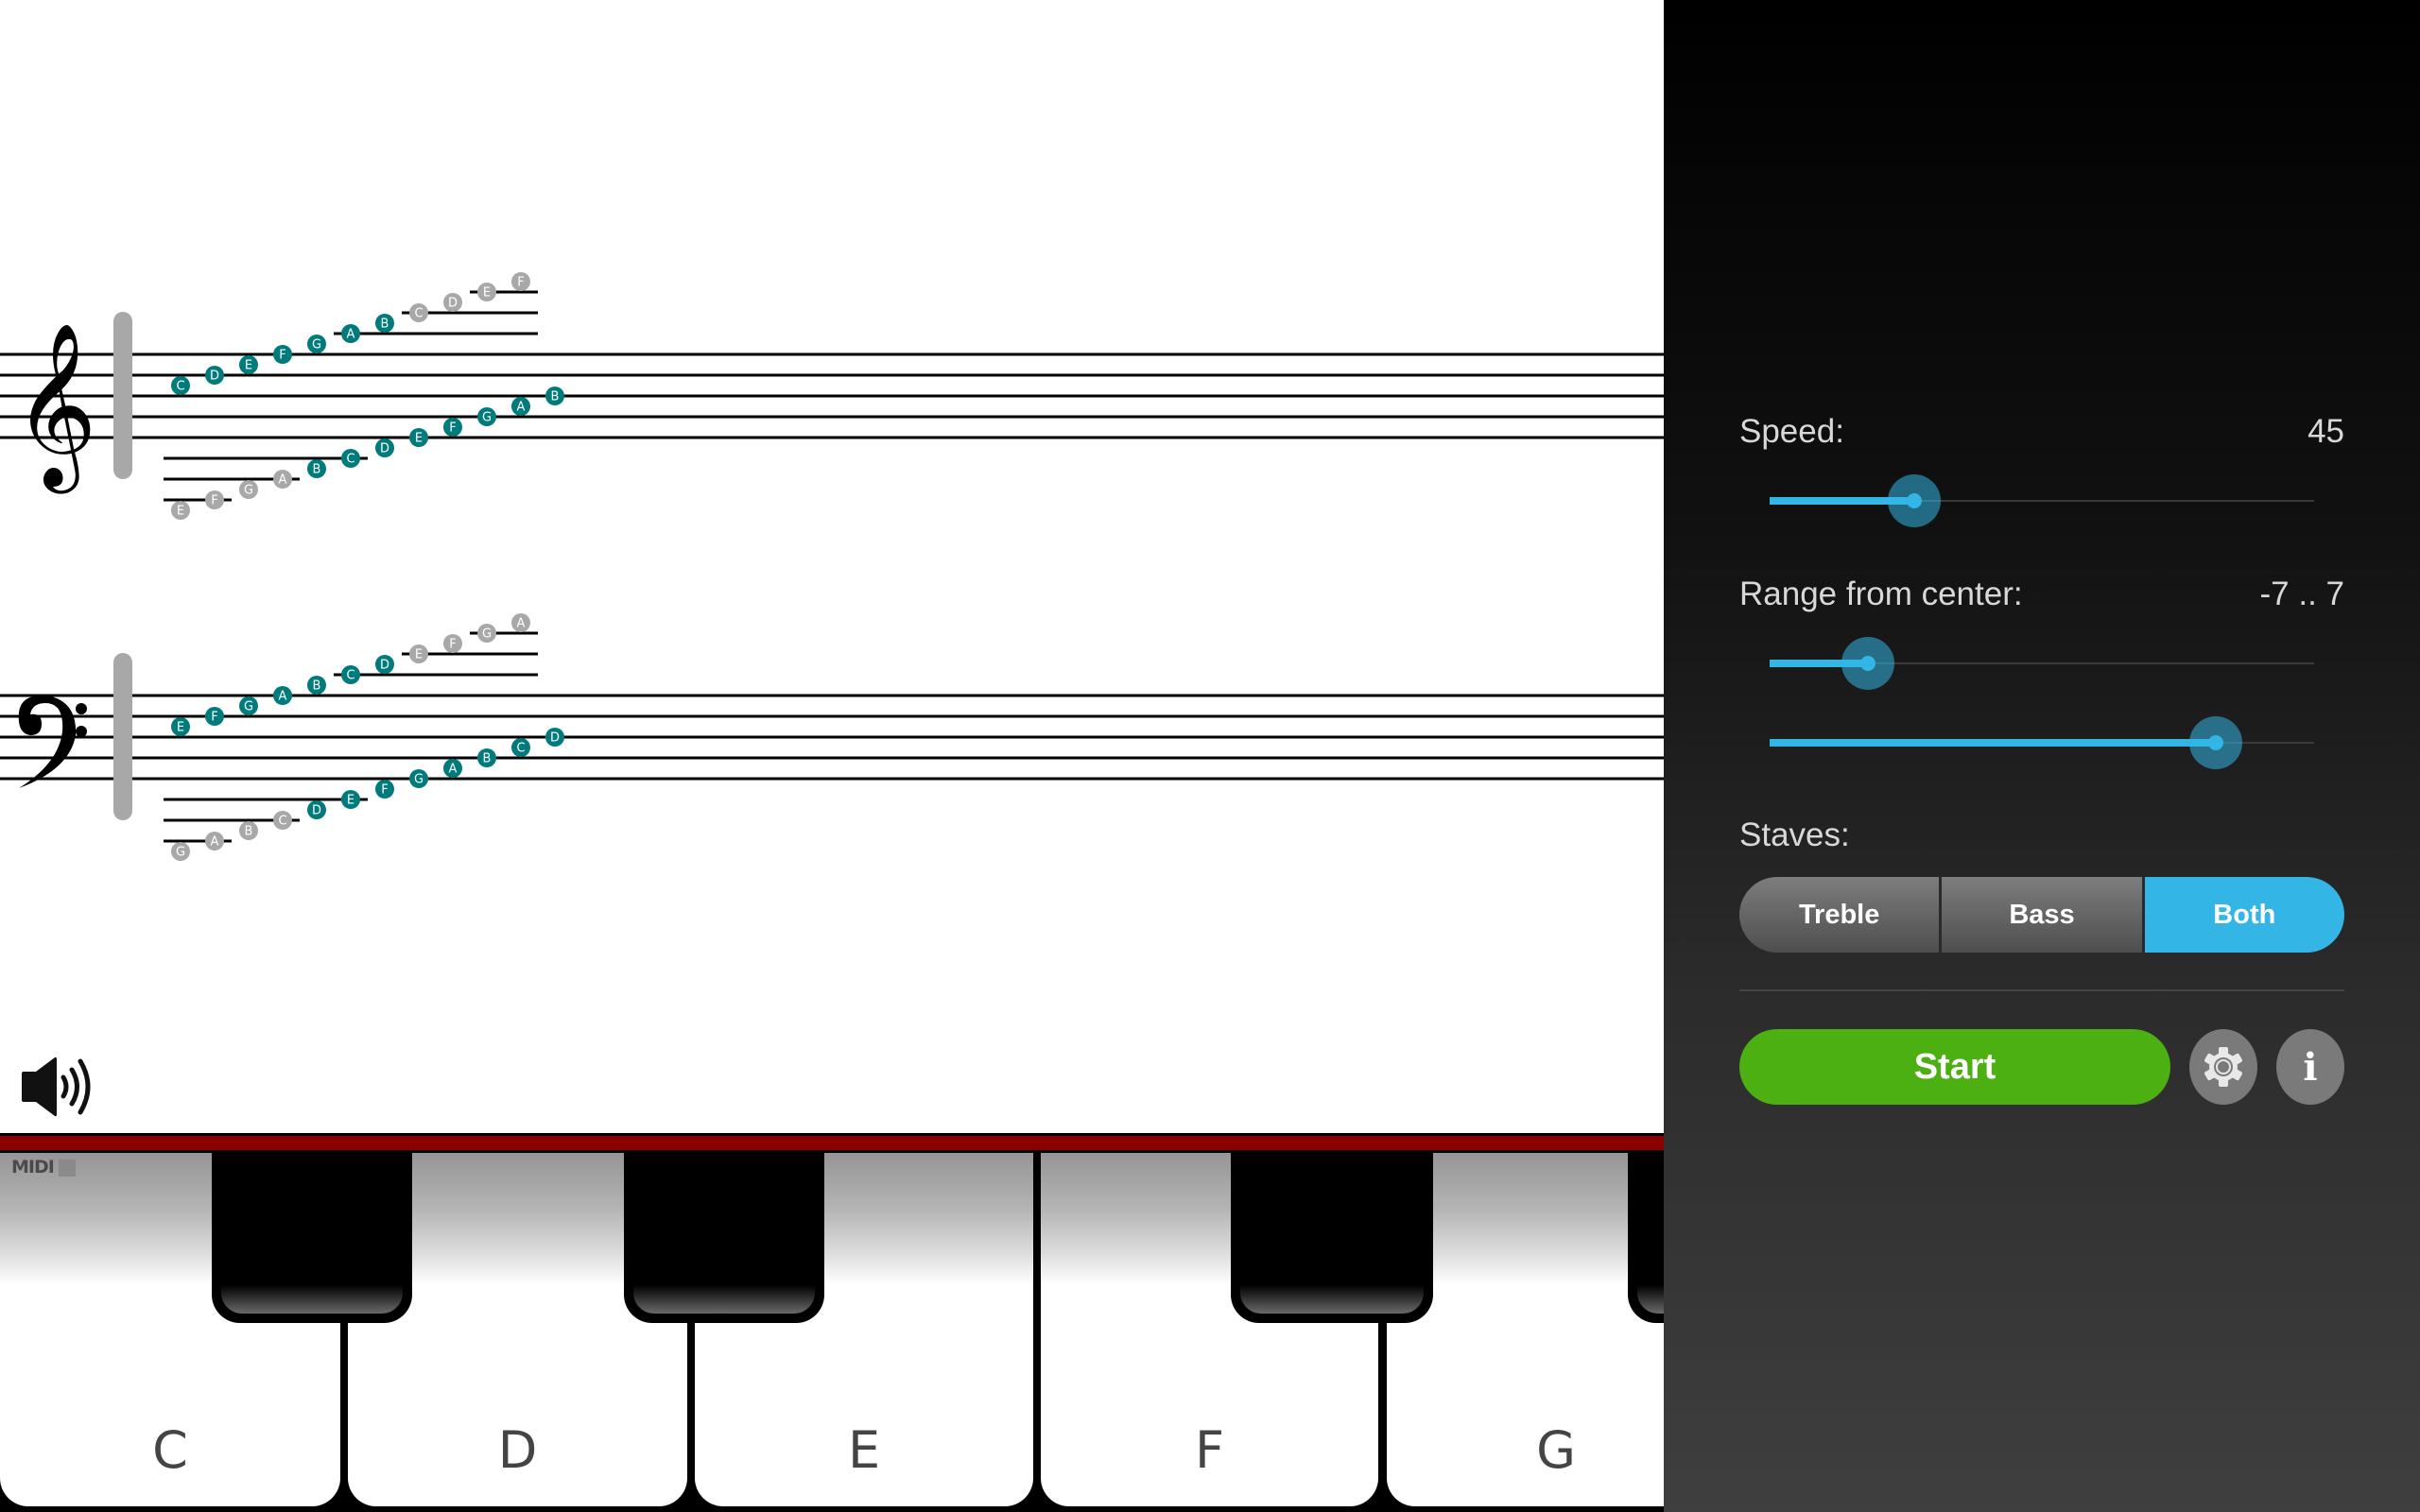 Image resolution: width=2420 pixels, height=1512 pixels. Describe the element at coordinates (832, 737) in the screenshot. I see `bass-staff: E F G A B C D E F G A G A B C D E F G A B C D` at that location.